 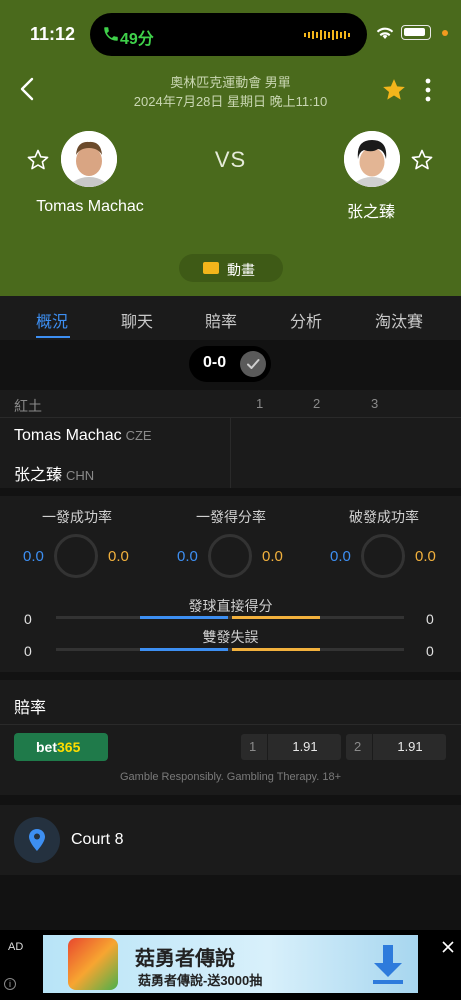 I want to click on animation-label: 動畫, so click(x=241, y=270).